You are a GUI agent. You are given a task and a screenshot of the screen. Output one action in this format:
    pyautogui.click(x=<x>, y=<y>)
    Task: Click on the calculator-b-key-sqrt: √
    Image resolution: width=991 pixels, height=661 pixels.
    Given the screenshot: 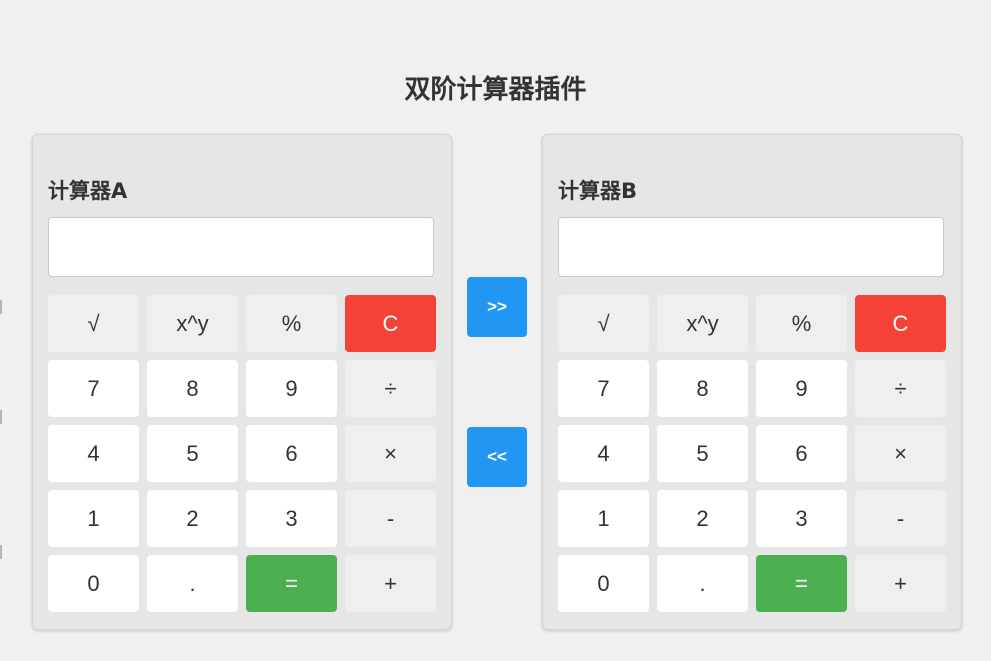 What is the action you would take?
    pyautogui.click(x=603, y=323)
    